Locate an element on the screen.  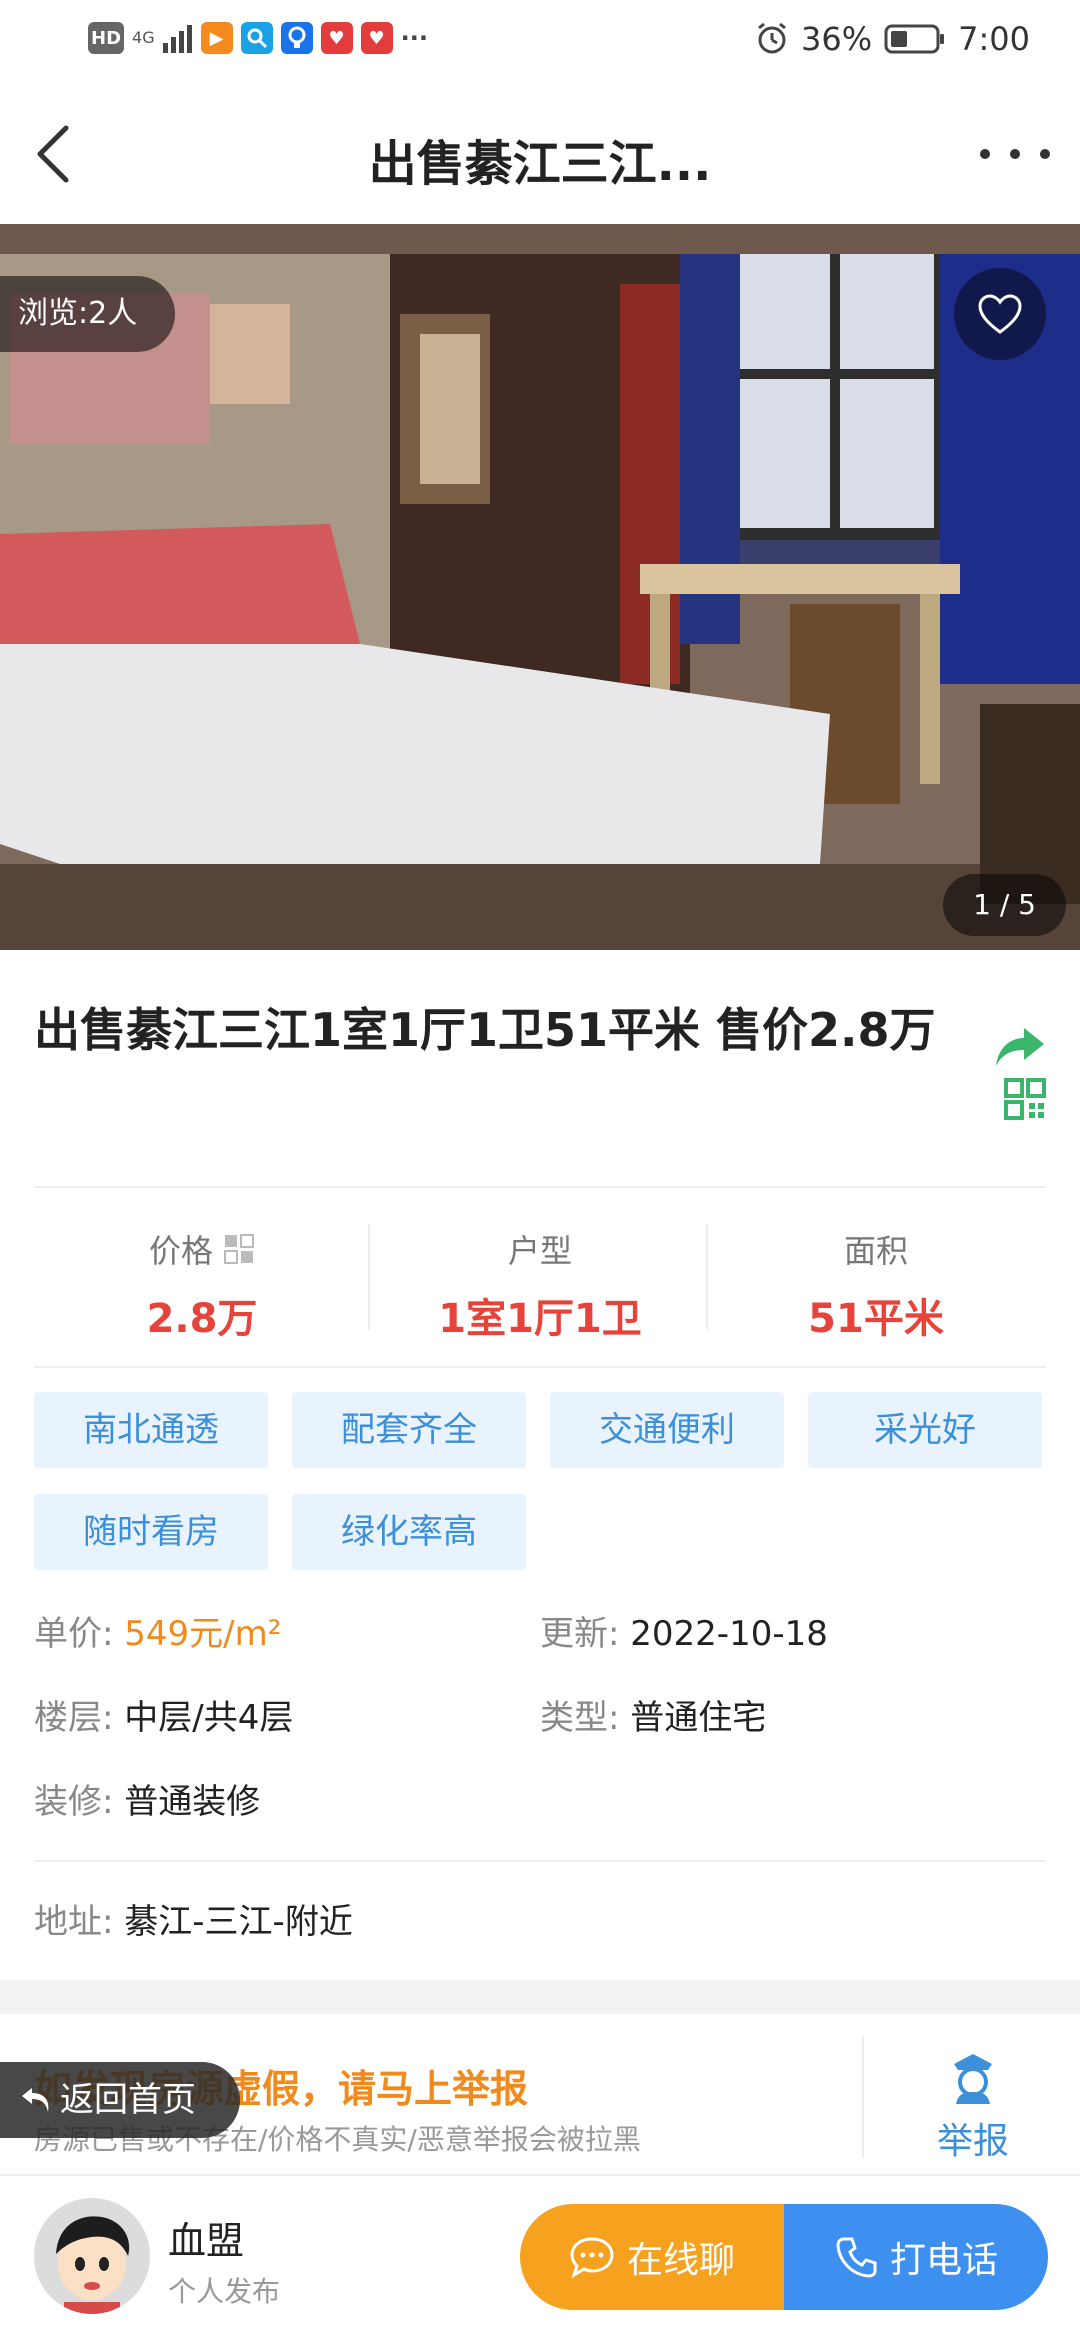
call-label: 打电话 is located at coordinates (943, 2260).